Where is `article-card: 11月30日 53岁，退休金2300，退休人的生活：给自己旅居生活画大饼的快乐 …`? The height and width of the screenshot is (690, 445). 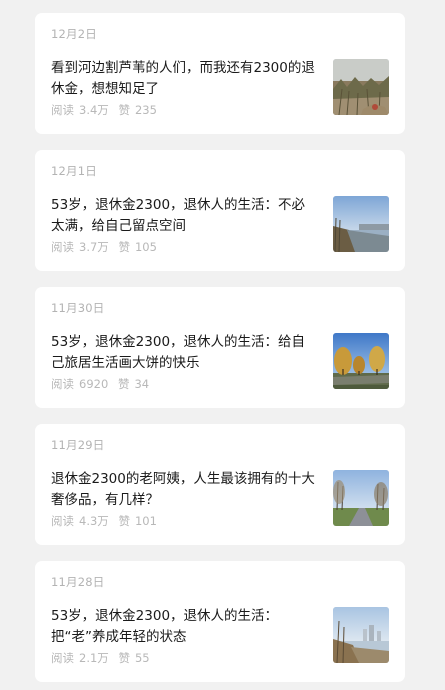
article-card: 11月30日 53岁，退休金2300，退休人的生活：给自己旅居生活画大饼的快乐 … is located at coordinates (220, 347).